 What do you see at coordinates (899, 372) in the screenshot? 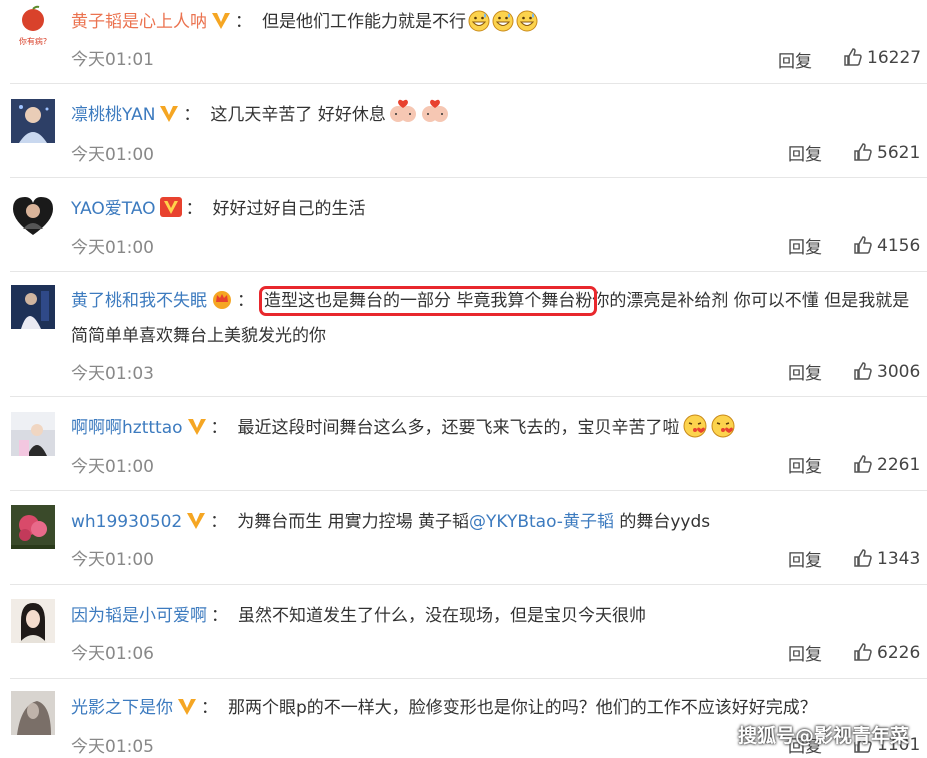
I see `like-count: 3006` at bounding box center [899, 372].